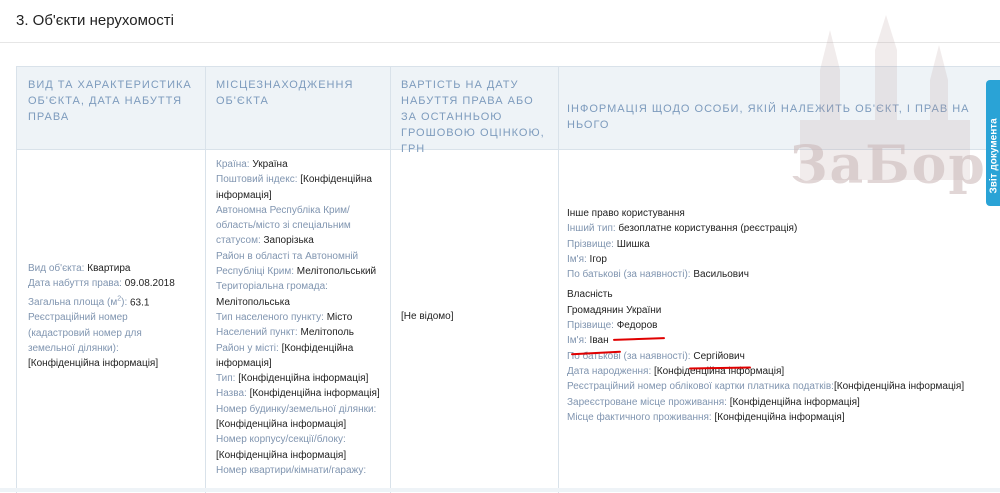 The image size is (1000, 493). Describe the element at coordinates (78, 301) in the screenshot. I see `area-label: Загальна площа (м2):` at that location.